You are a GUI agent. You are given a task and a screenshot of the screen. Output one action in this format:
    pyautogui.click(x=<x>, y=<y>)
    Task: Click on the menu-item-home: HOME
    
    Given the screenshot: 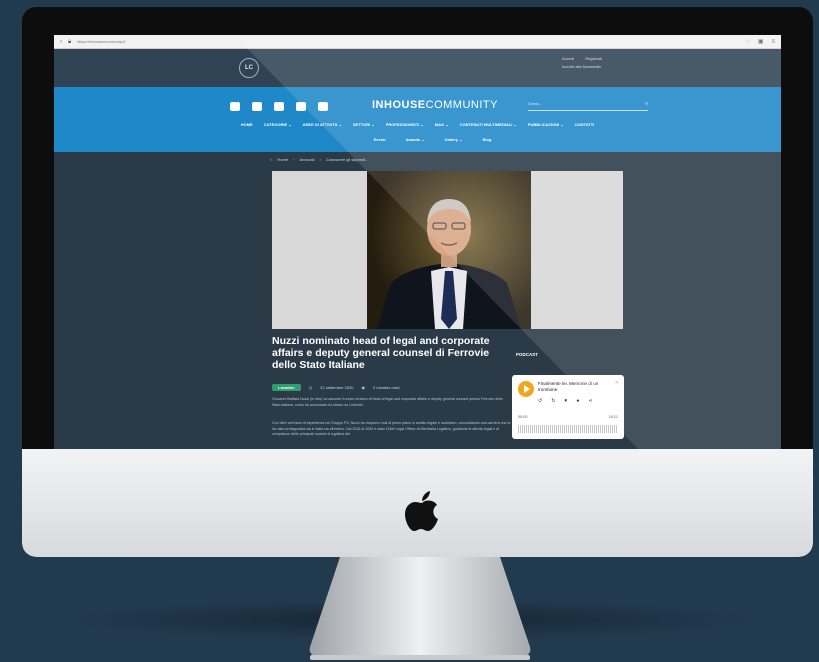 What is the action you would take?
    pyautogui.click(x=247, y=124)
    